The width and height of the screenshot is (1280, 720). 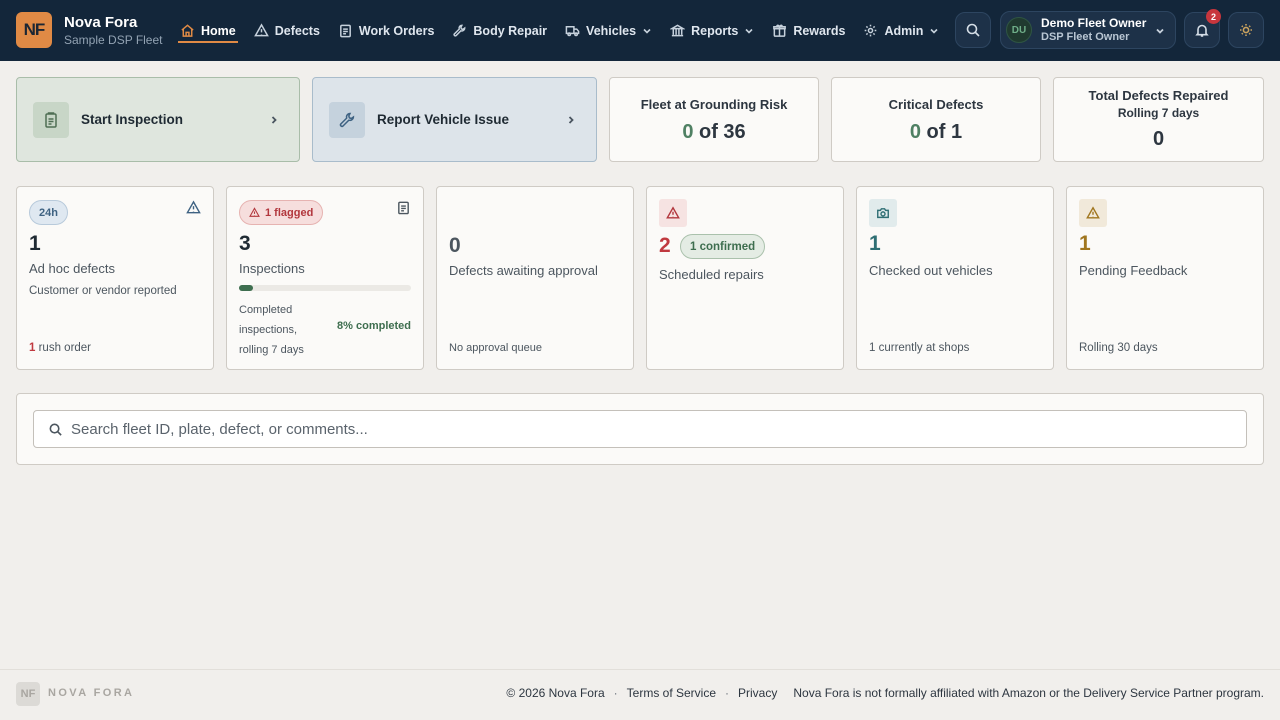 I want to click on theme-toggle-button, so click(x=1246, y=30).